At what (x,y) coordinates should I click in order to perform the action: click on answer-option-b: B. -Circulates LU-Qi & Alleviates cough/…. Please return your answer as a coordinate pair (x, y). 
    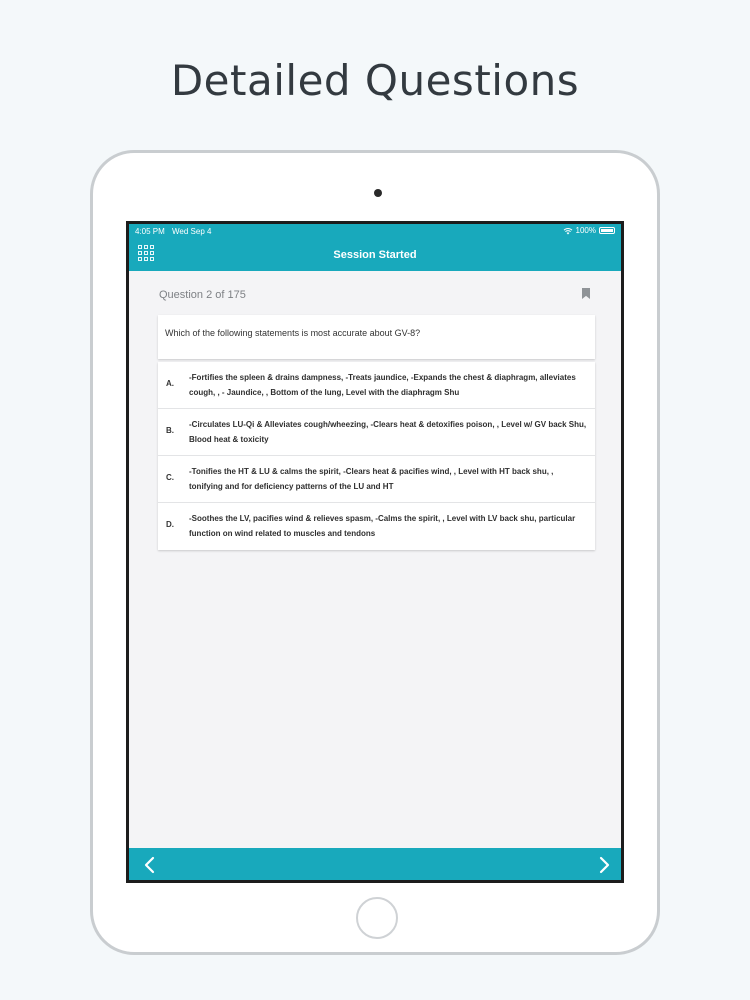
    Looking at the image, I should click on (376, 432).